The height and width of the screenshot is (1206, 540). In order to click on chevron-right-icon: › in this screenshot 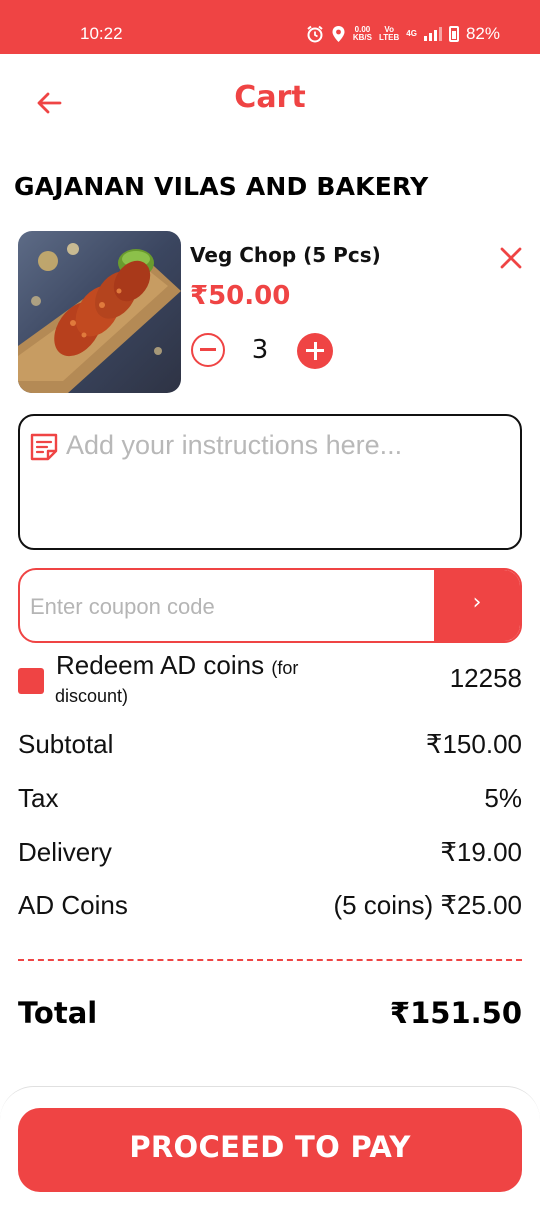, I will do `click(477, 602)`.